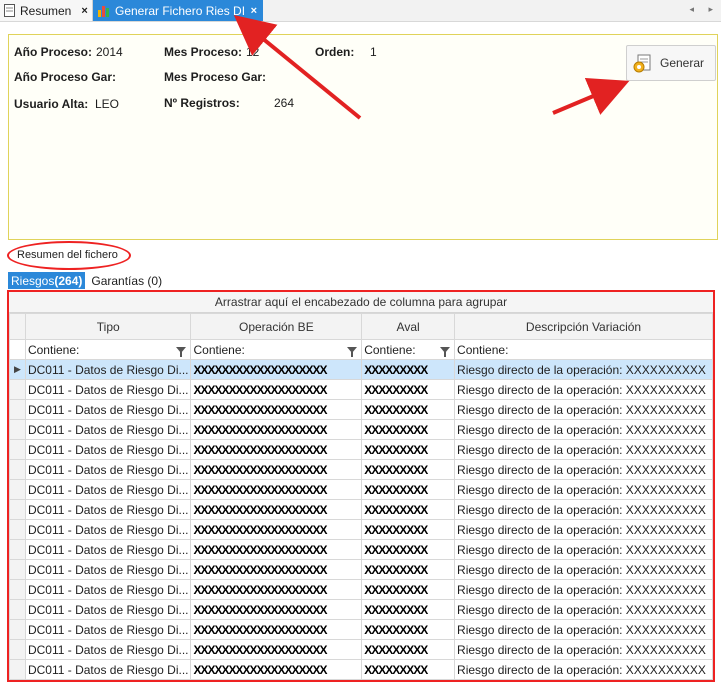 This screenshot has height=685, width=721. I want to click on tab-riesgos: Riesgos (264), so click(47, 280).